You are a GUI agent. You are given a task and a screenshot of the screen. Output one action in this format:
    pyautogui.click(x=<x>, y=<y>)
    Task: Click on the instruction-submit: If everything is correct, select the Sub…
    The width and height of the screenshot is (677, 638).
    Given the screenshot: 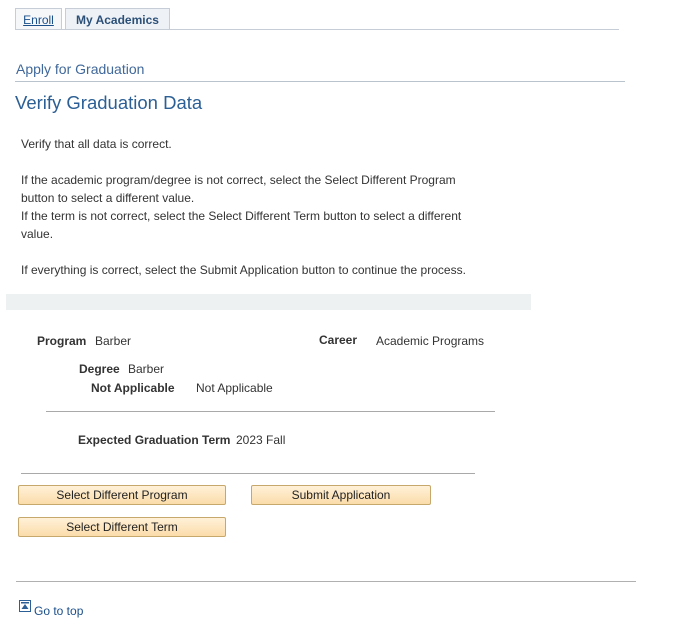 What is the action you would take?
    pyautogui.click(x=243, y=270)
    